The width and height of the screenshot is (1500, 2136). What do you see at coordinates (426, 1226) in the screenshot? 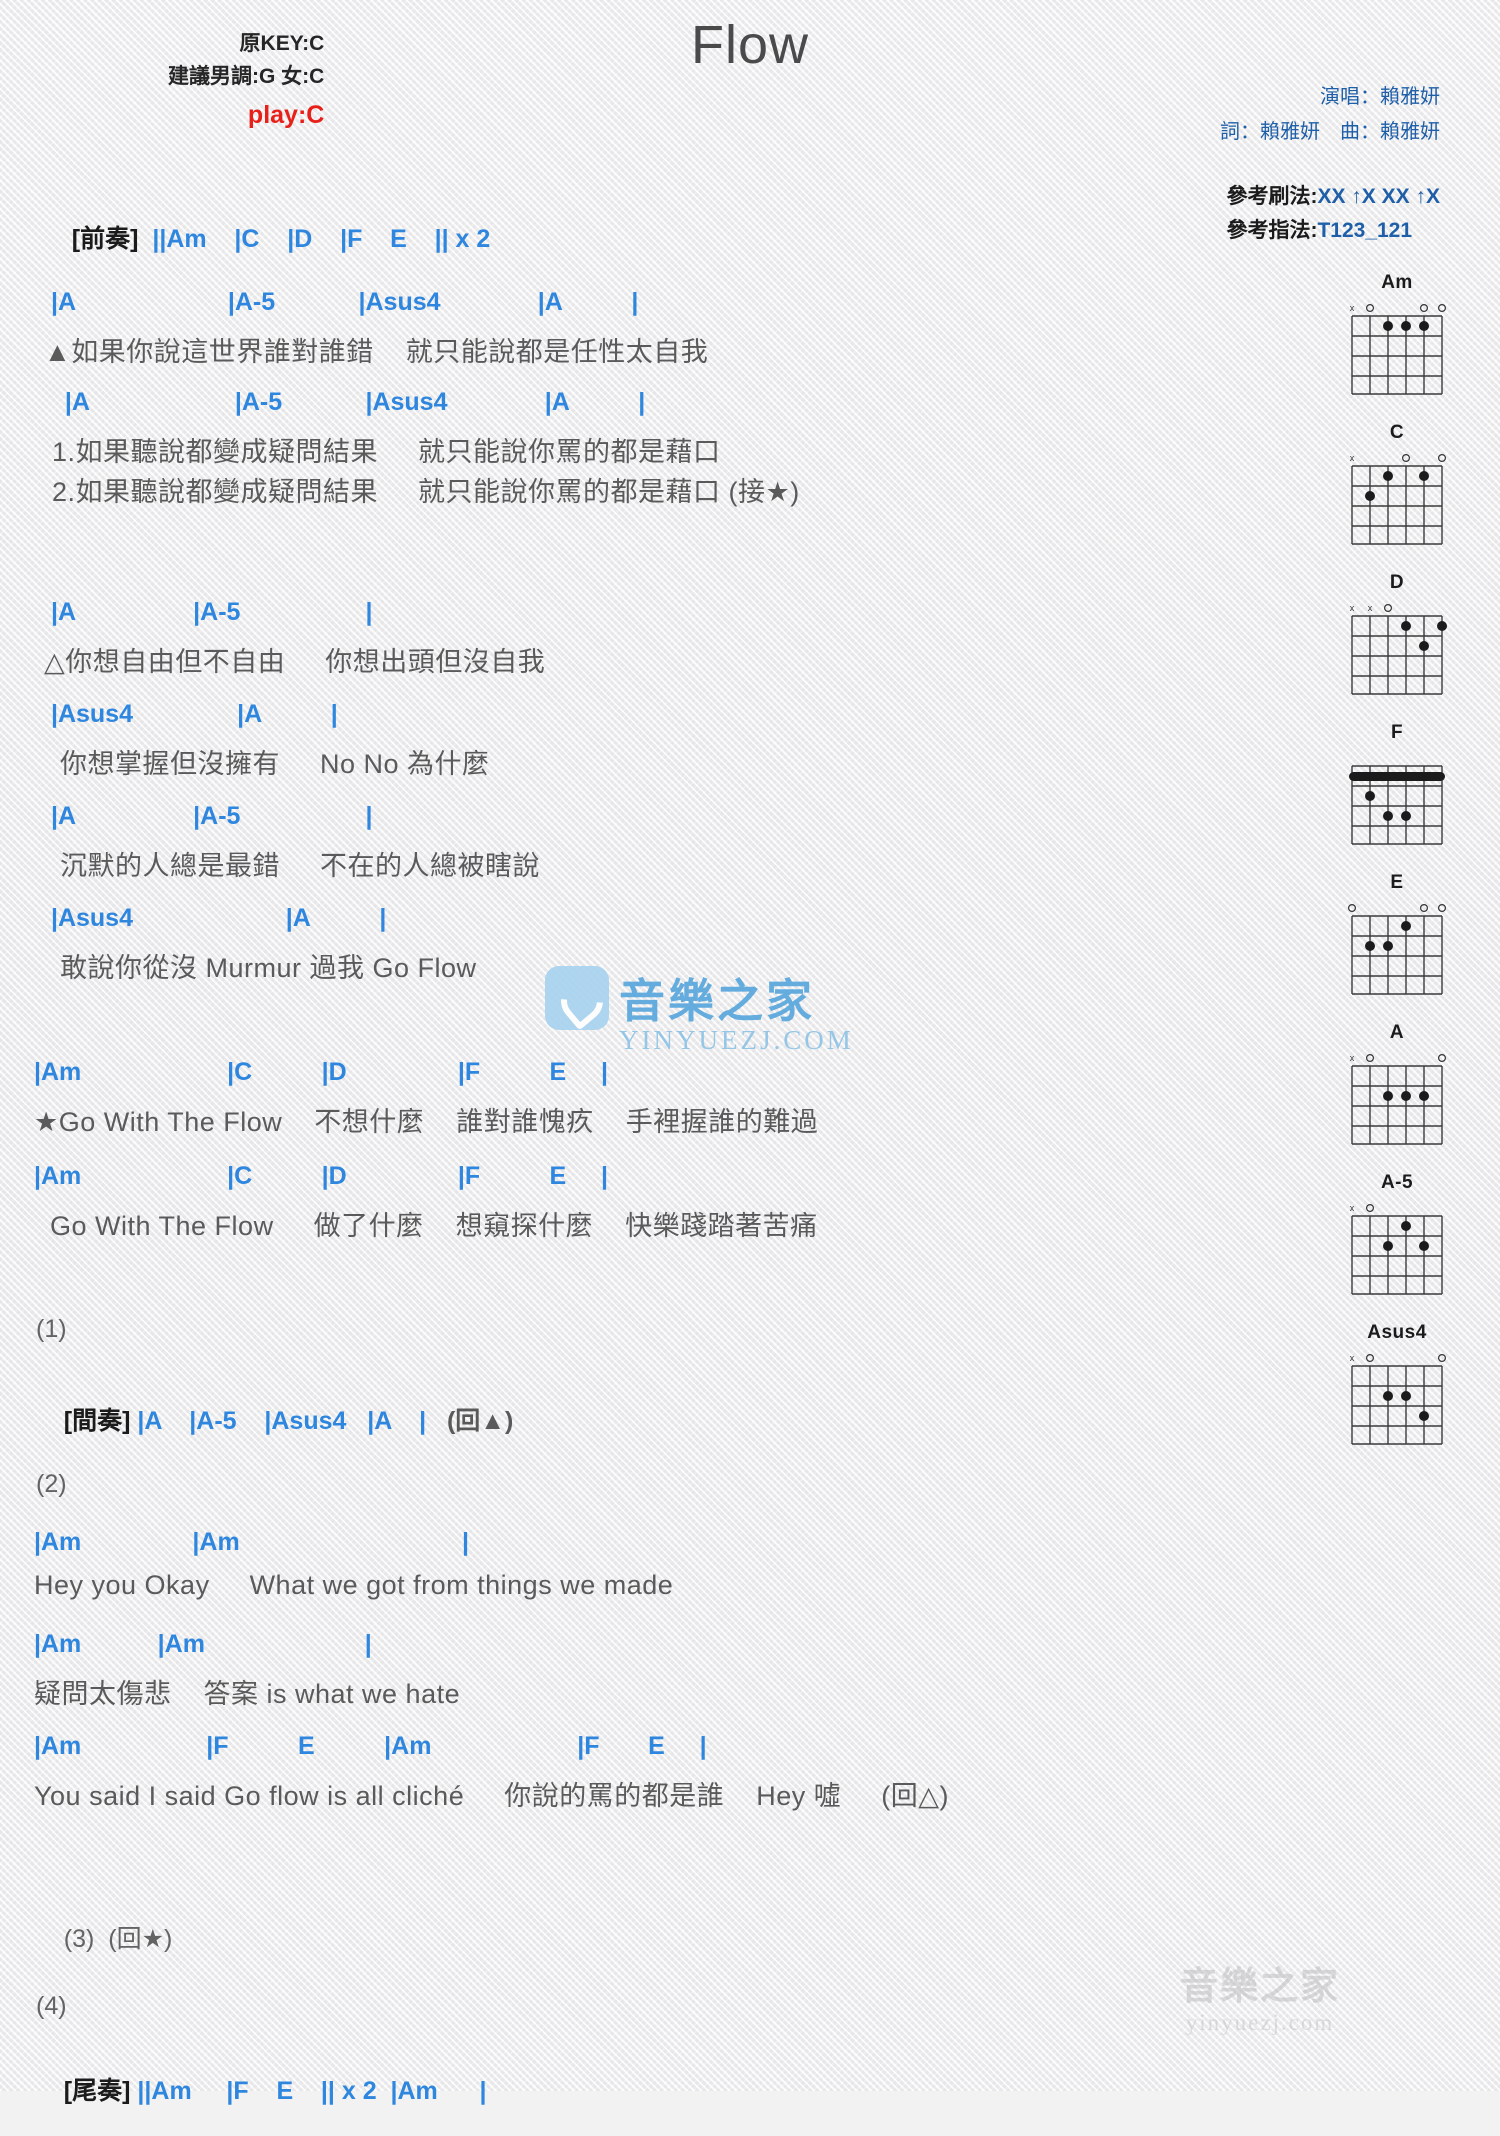
I see `lyric-line: Go With The Flow 做了什麼 想窺探什麼 快樂踐踏著苦痛` at bounding box center [426, 1226].